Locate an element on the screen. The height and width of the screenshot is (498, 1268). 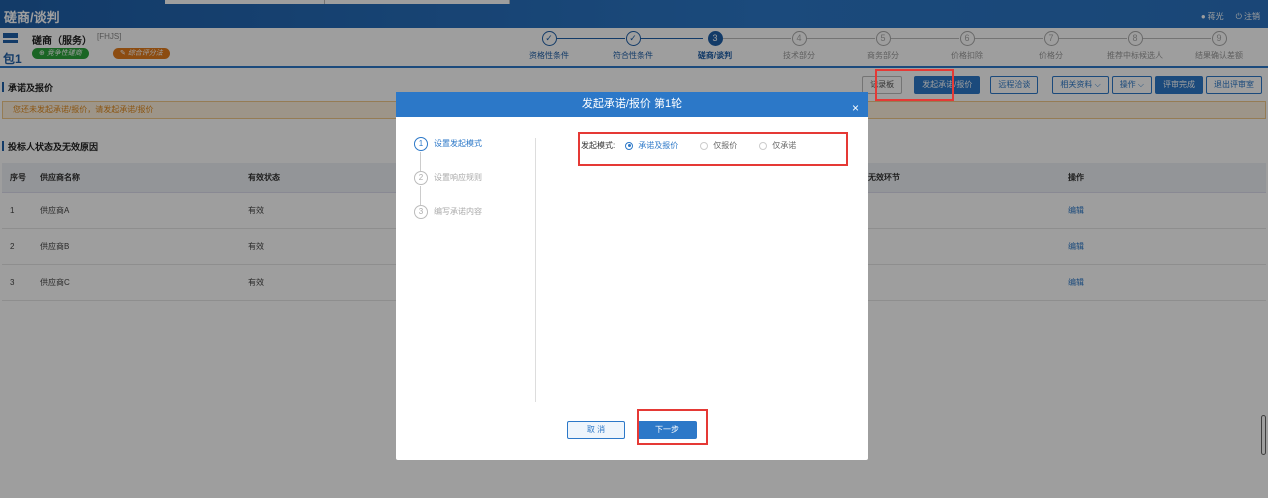
wizard-step-label: 设置发起模式 is located at coordinates (458, 143).